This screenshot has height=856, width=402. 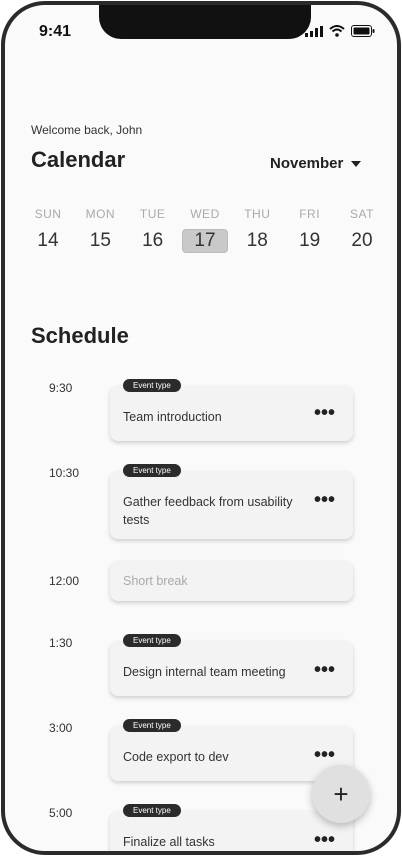 I want to click on event-title: Finalize all tasks, so click(x=169, y=842).